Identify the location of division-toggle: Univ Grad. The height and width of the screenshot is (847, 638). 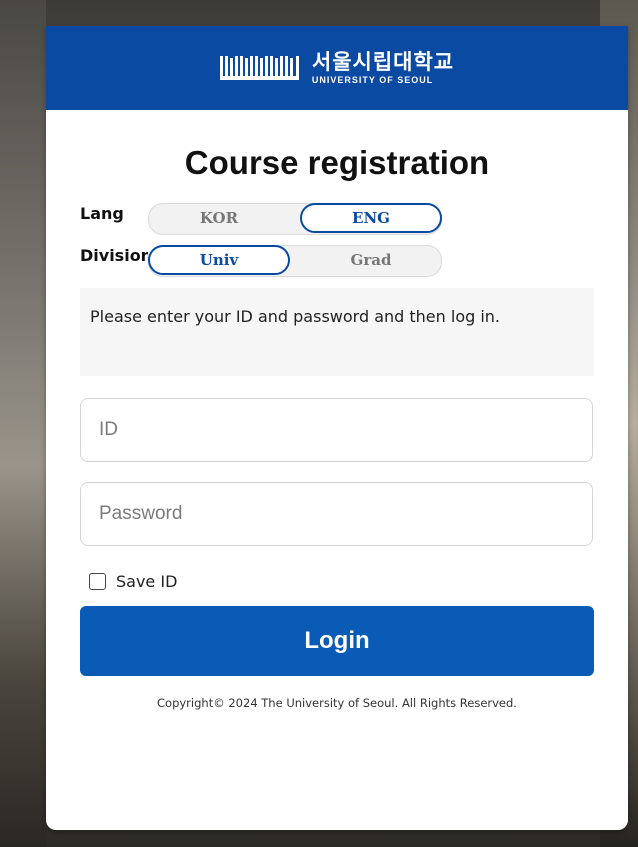
(295, 261).